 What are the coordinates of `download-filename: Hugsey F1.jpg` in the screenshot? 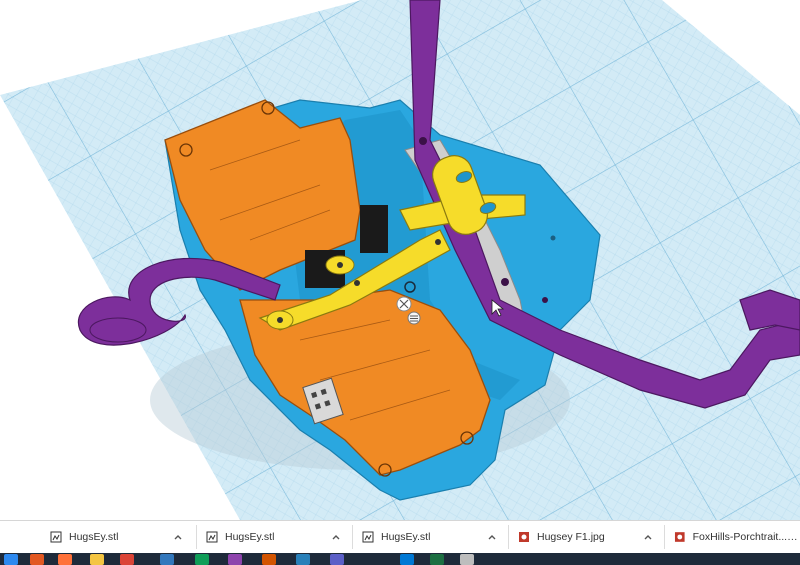 It's located at (571, 537).